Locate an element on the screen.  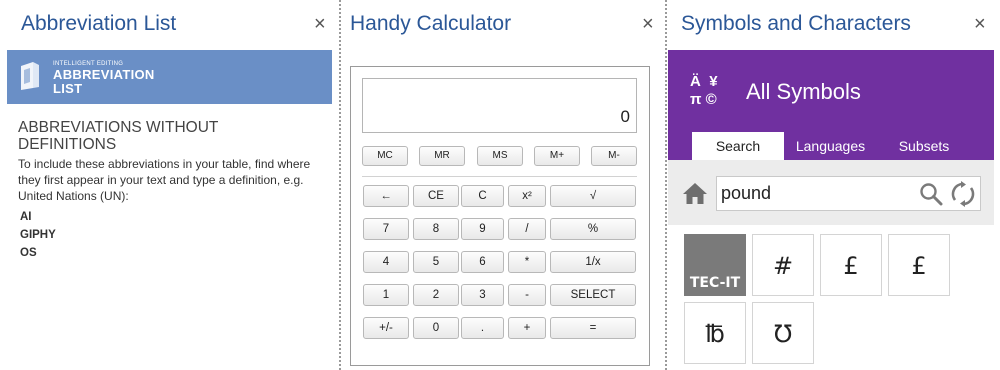
symbol-glyph: ℧ is located at coordinates (783, 334).